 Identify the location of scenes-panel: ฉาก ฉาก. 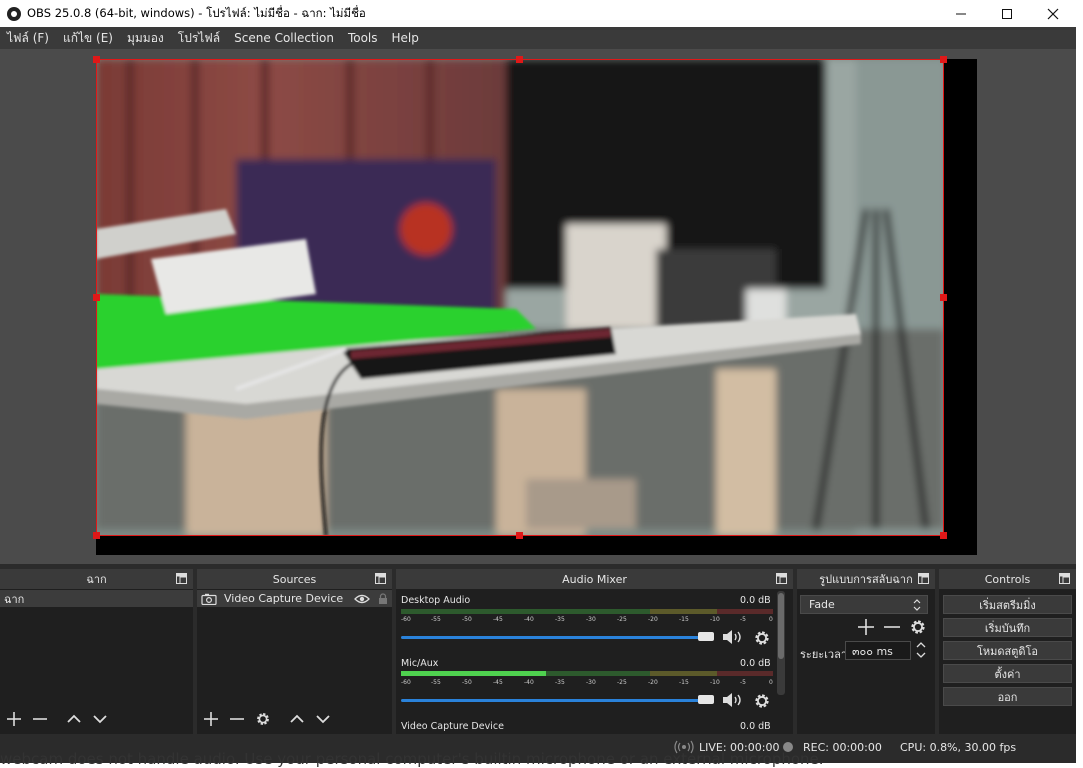
(96, 651).